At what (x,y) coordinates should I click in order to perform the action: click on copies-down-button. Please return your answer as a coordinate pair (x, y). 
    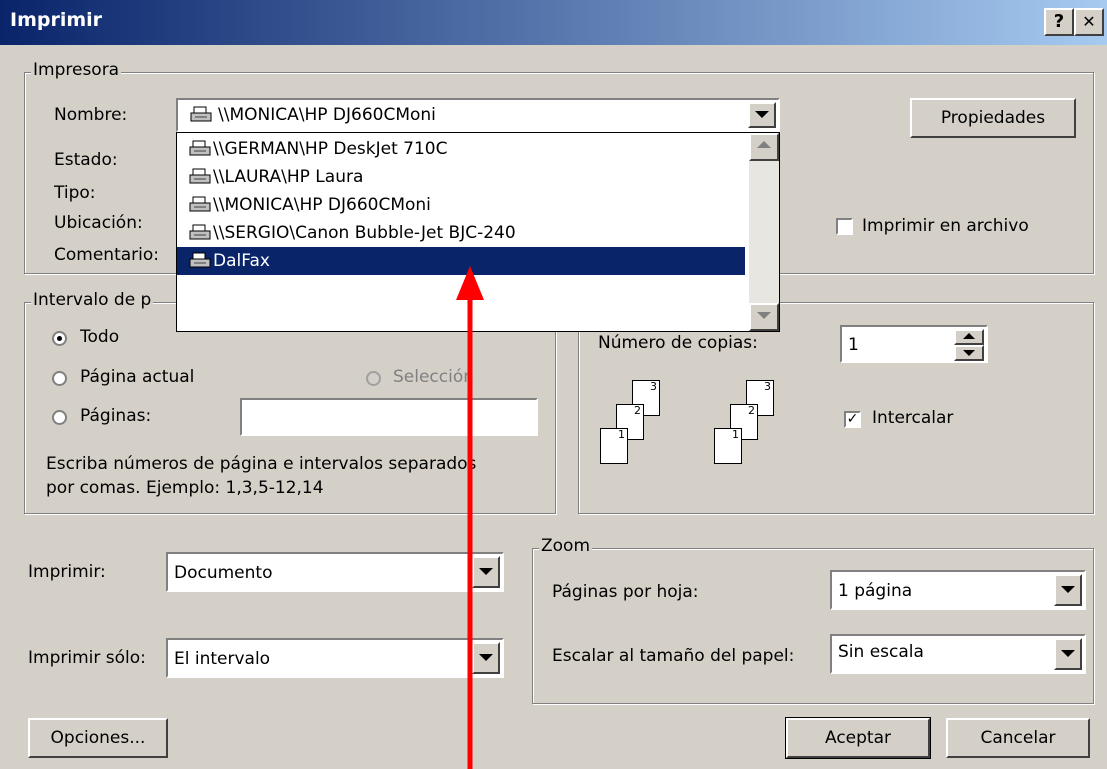
    Looking at the image, I should click on (969, 353).